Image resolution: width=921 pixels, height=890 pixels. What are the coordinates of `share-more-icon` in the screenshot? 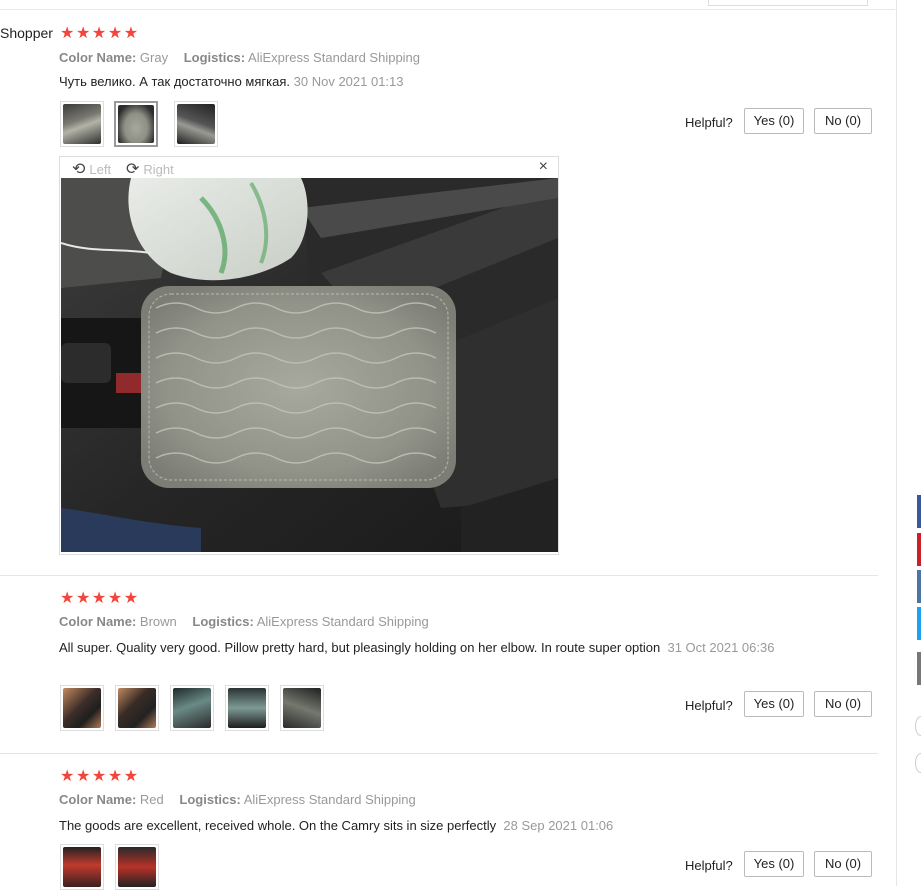 It's located at (919, 668).